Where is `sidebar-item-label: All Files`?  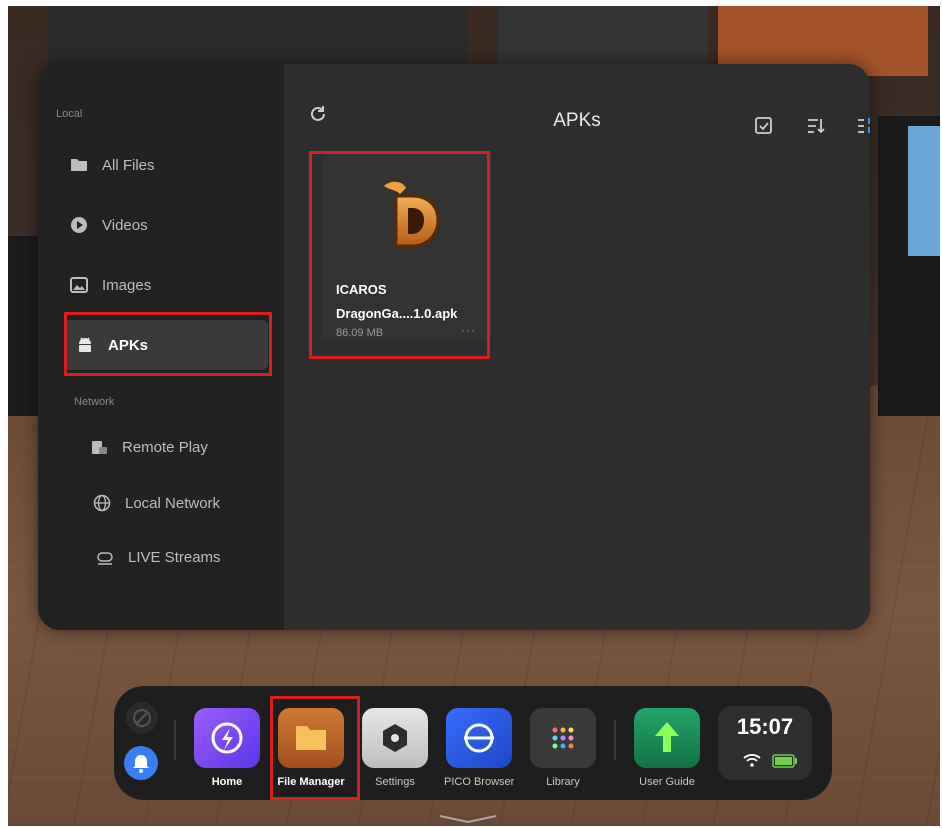 sidebar-item-label: All Files is located at coordinates (128, 165).